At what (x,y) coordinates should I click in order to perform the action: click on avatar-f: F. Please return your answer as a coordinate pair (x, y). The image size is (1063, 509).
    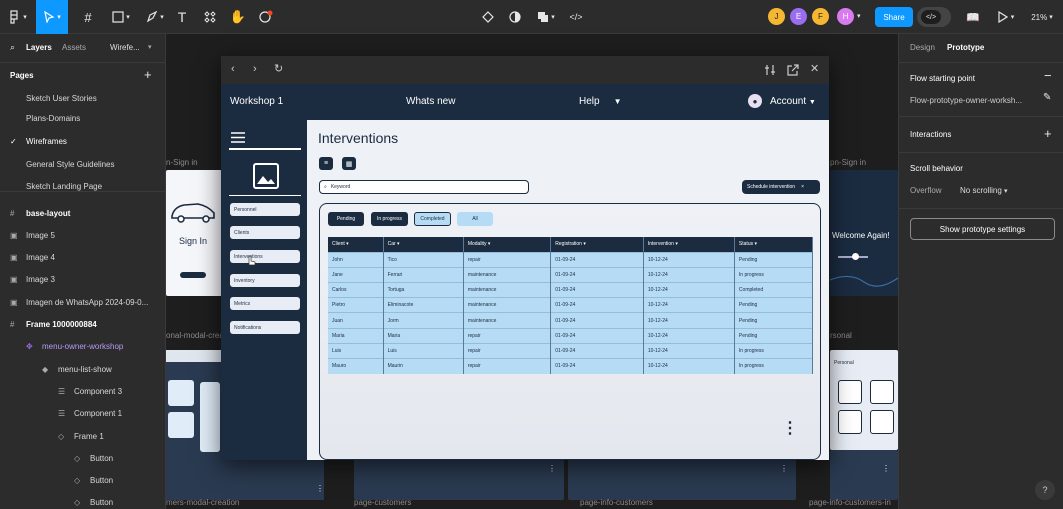
    Looking at the image, I should click on (820, 16).